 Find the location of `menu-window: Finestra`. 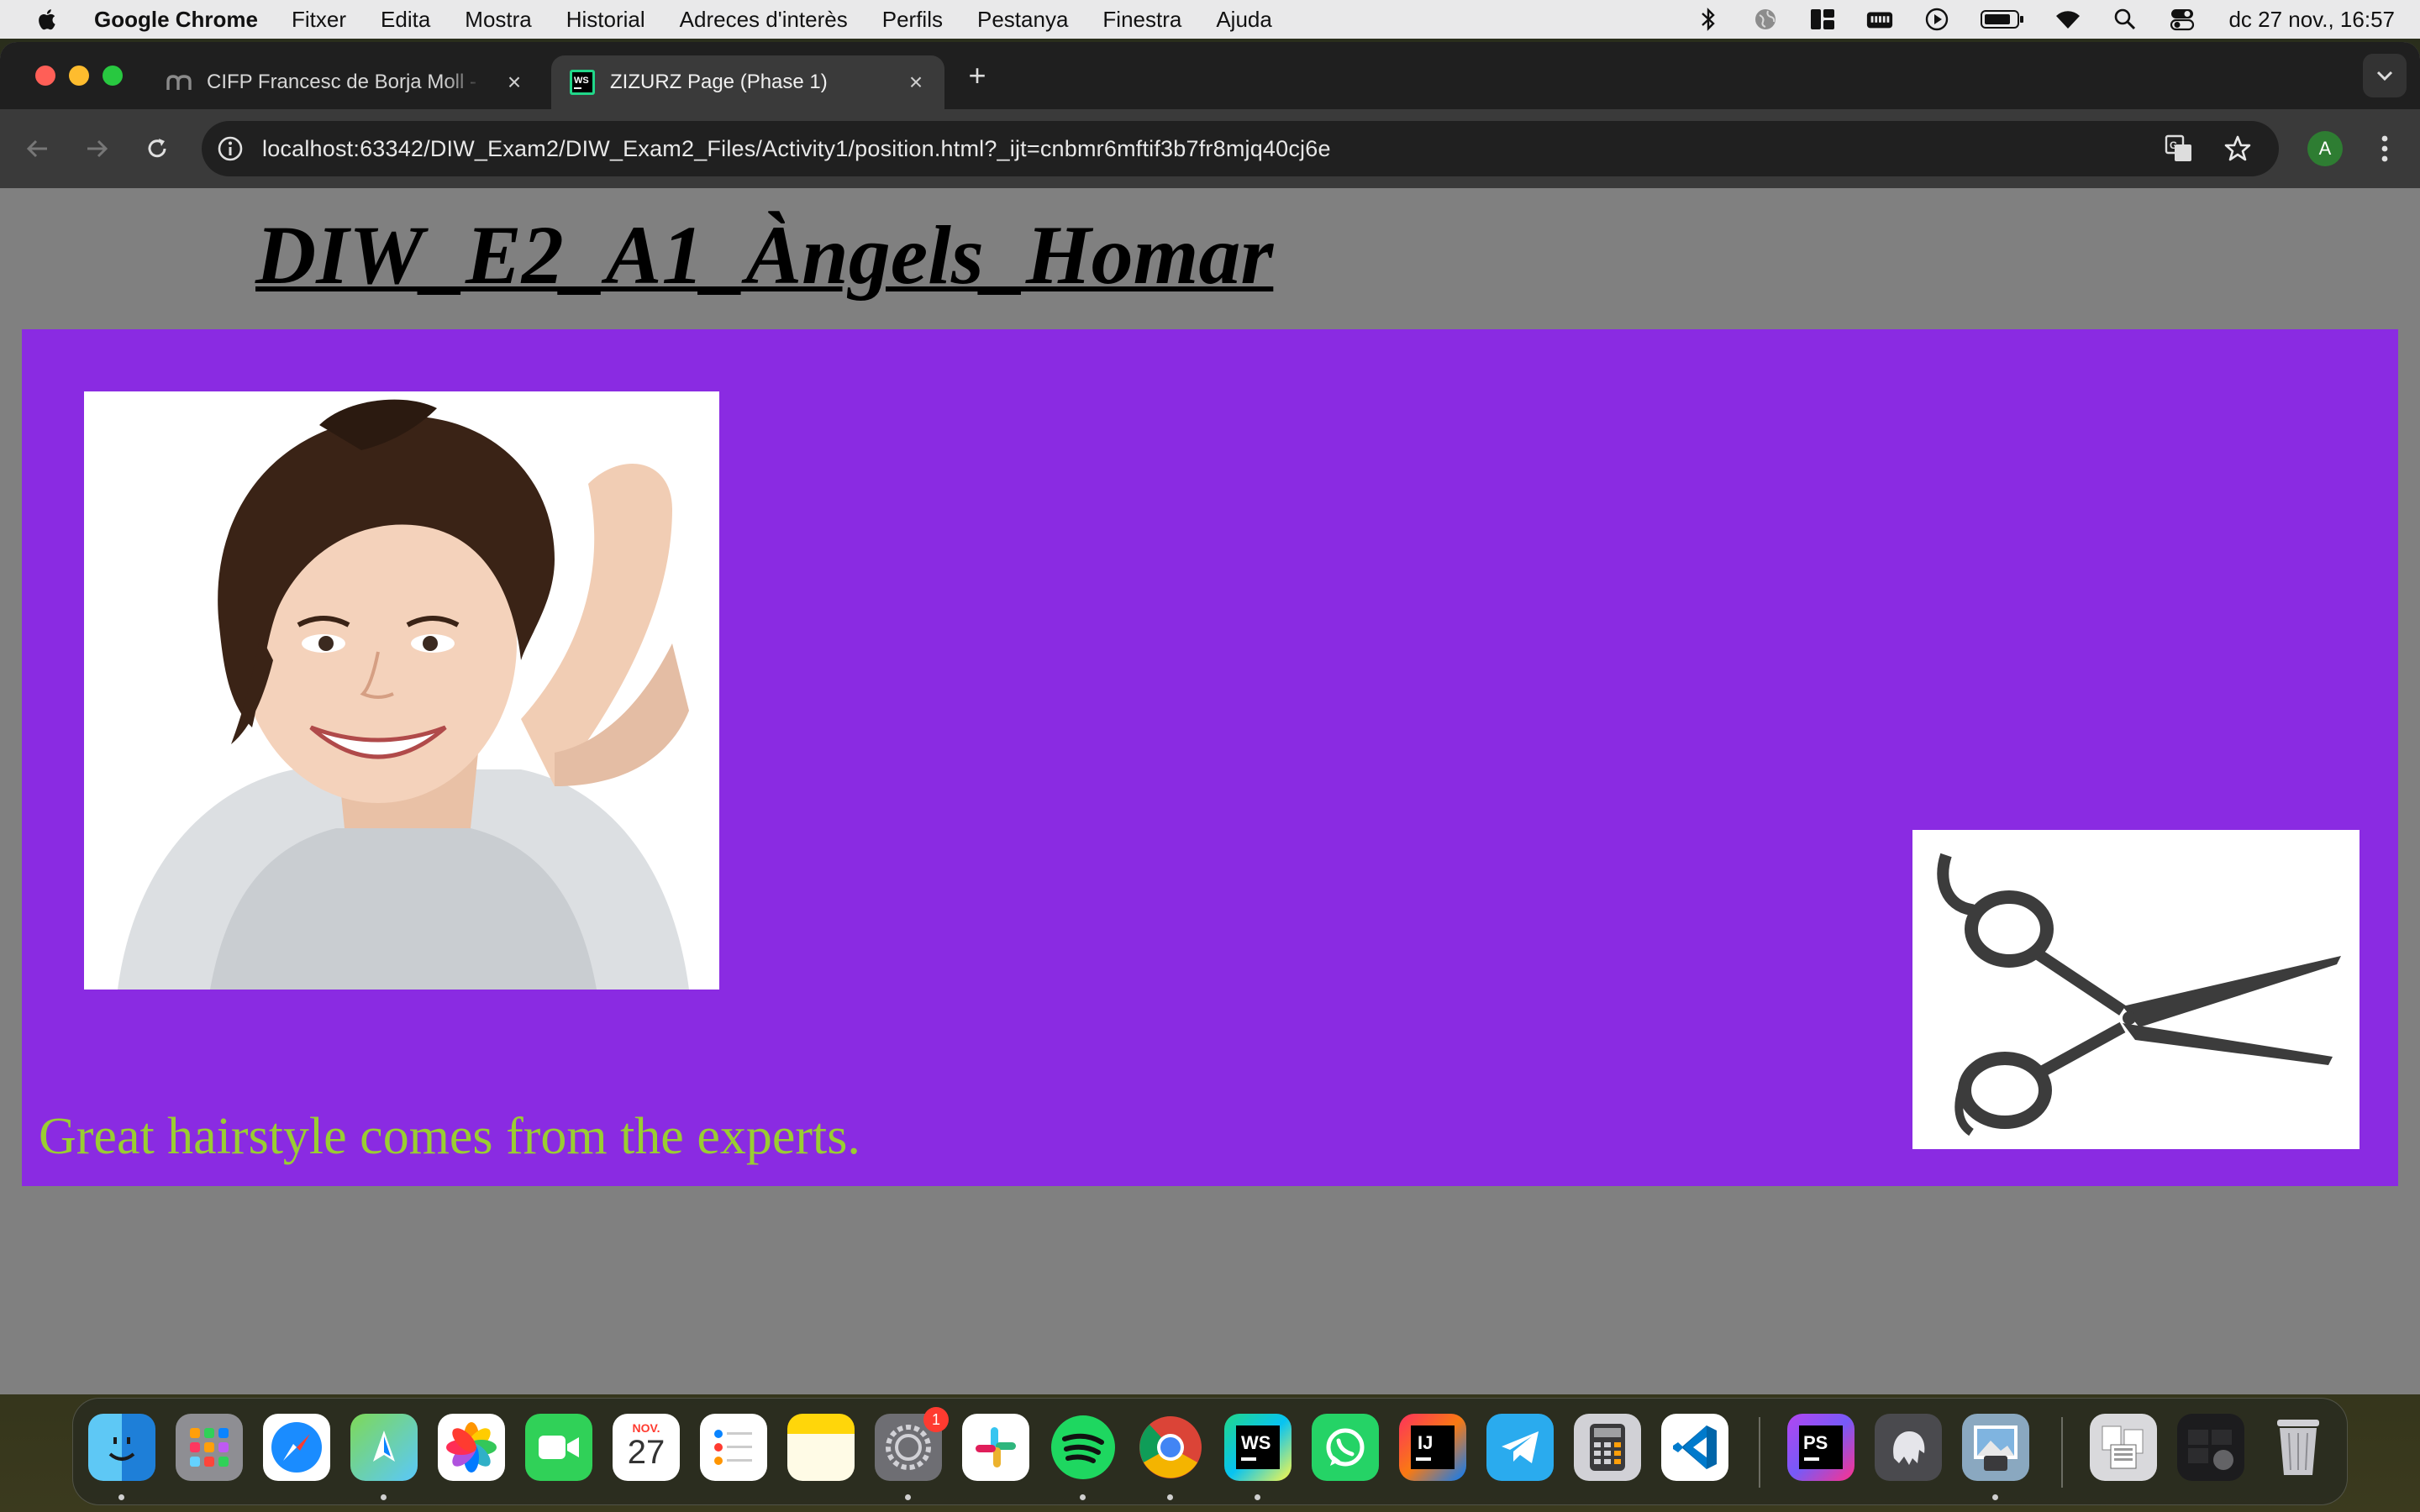

menu-window: Finestra is located at coordinates (1141, 20).